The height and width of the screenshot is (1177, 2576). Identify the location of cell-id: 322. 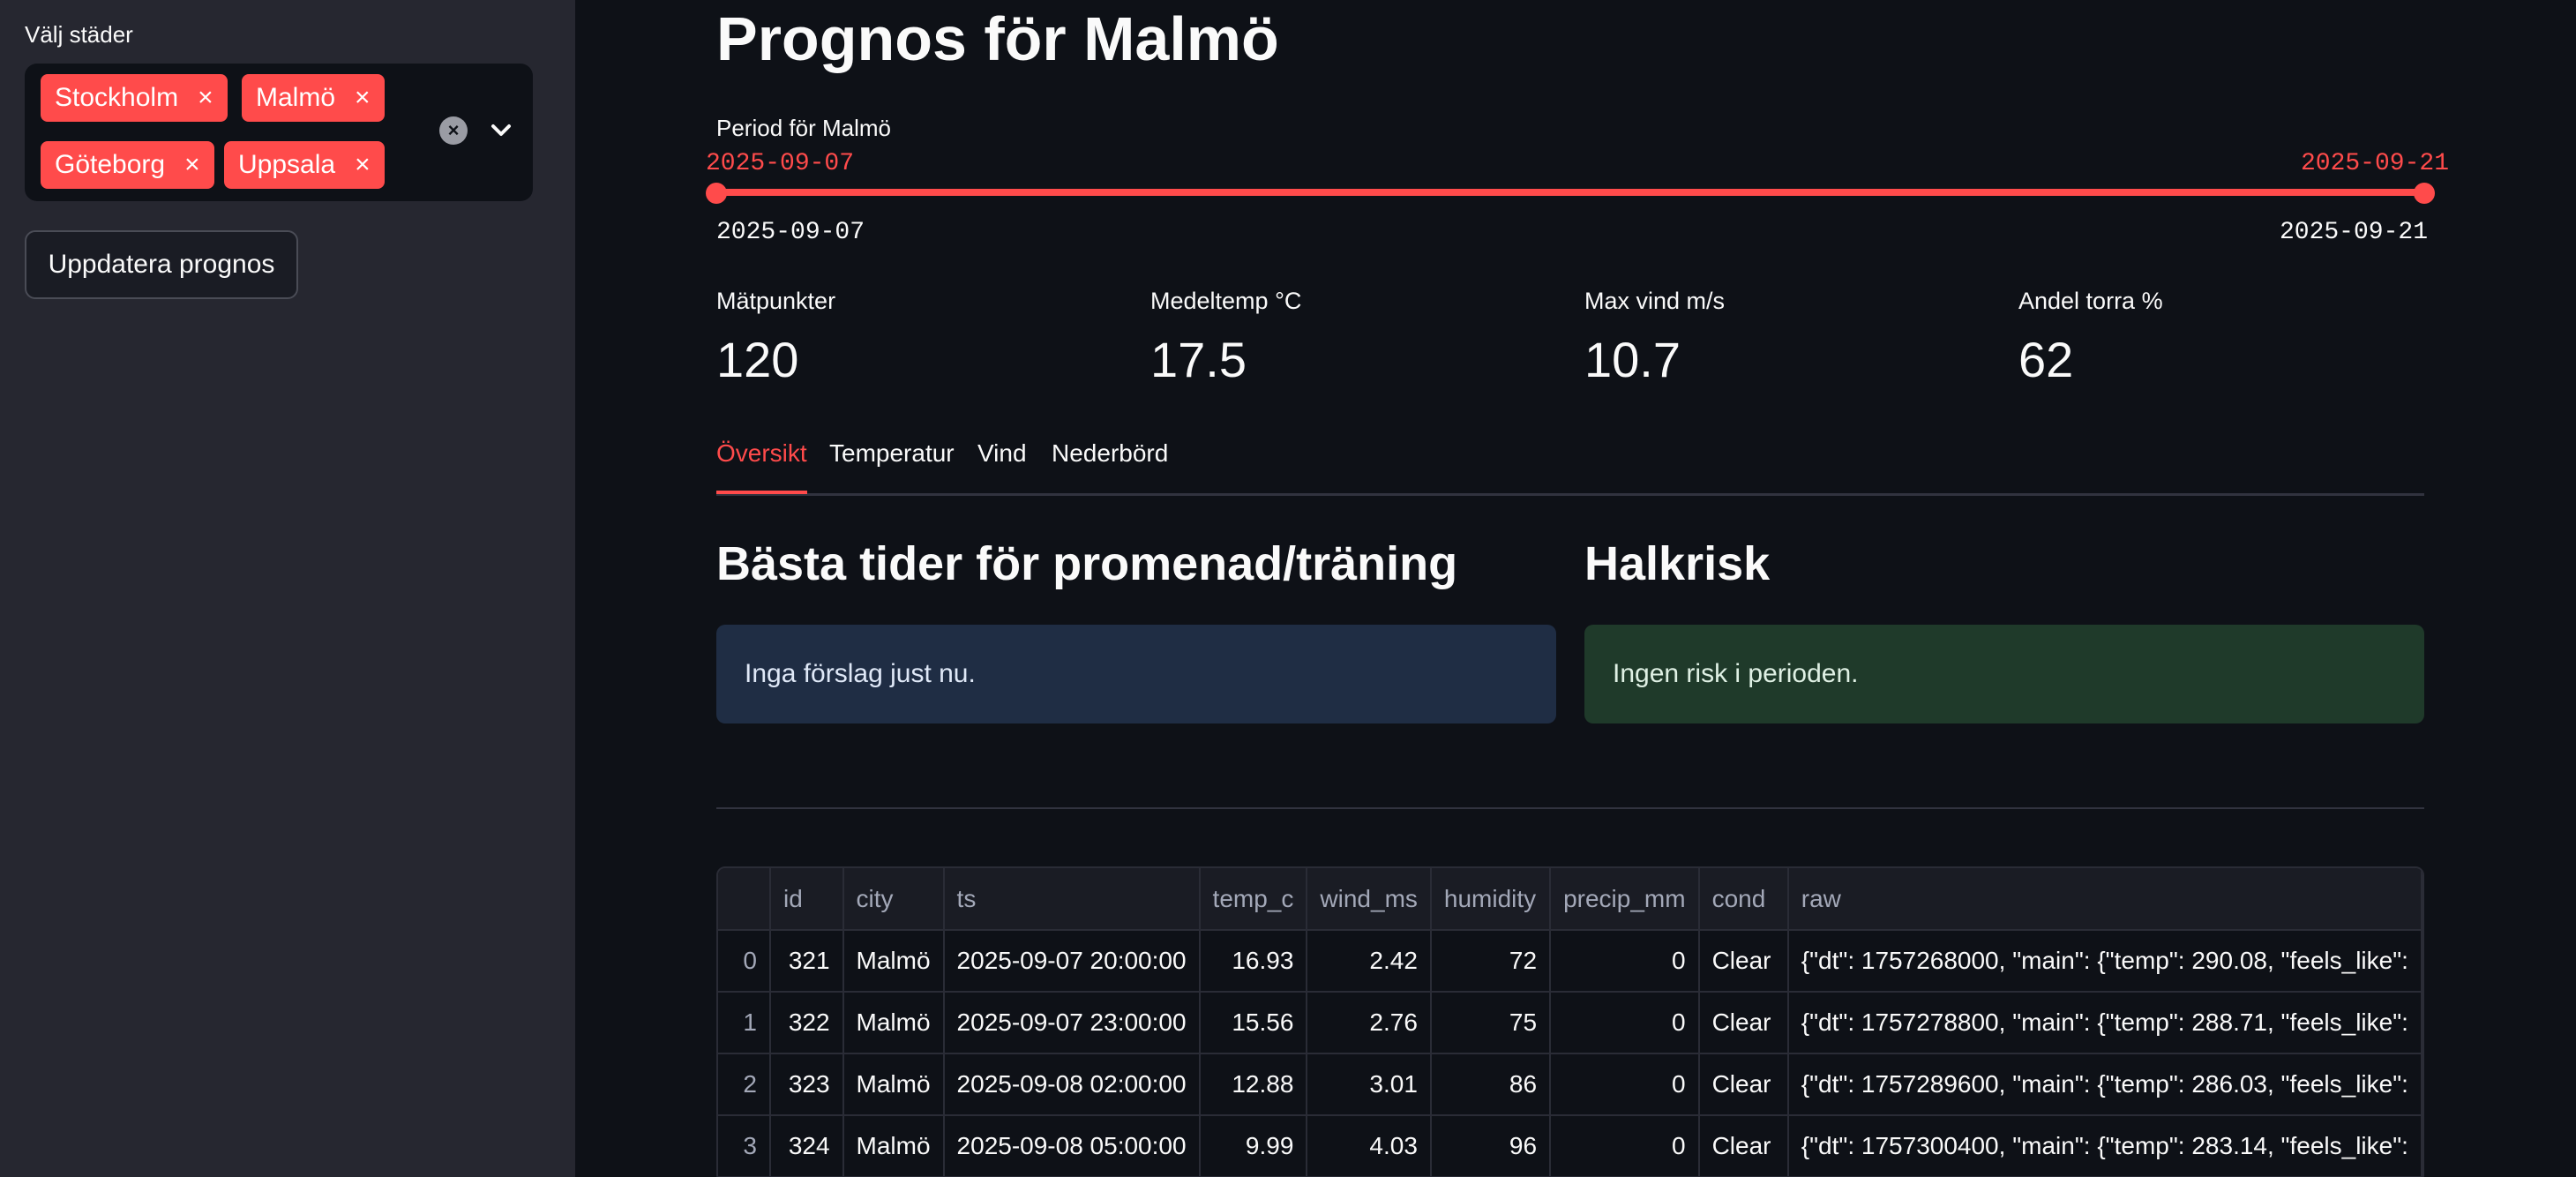
(807, 1023).